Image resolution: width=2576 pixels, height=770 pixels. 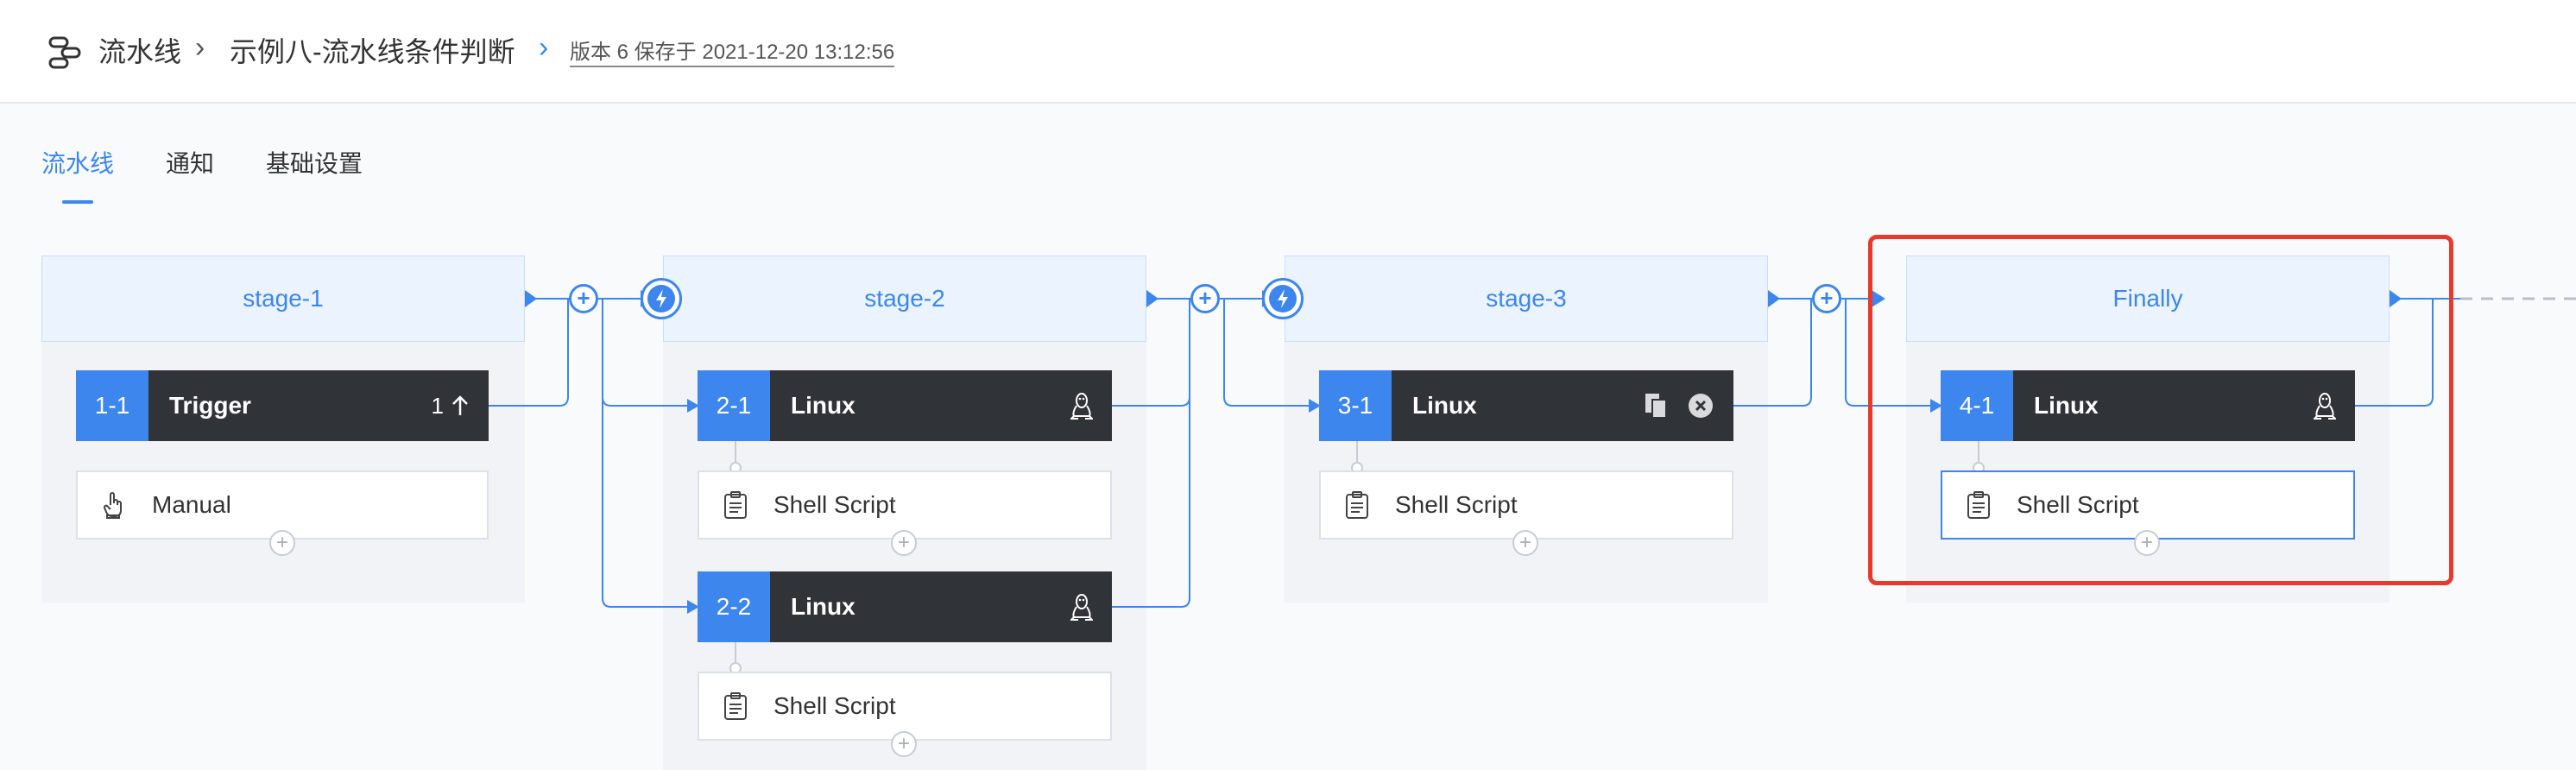 I want to click on copy-icon, so click(x=1657, y=406).